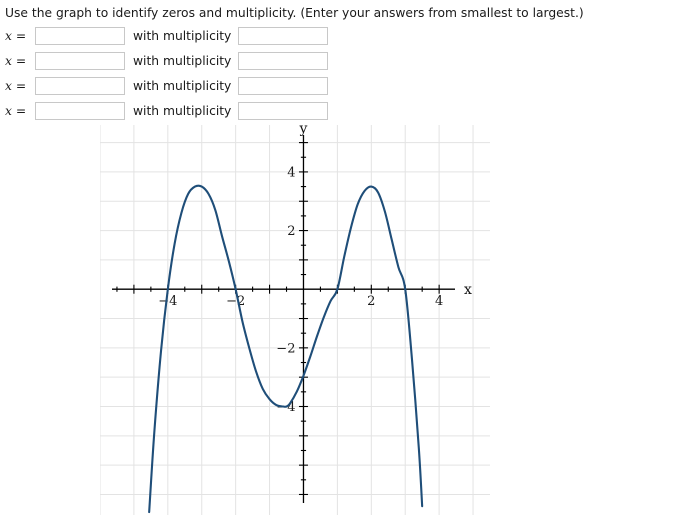  What do you see at coordinates (182, 36) in the screenshot?
I see `multiplicity-label-1: with multiplicity` at bounding box center [182, 36].